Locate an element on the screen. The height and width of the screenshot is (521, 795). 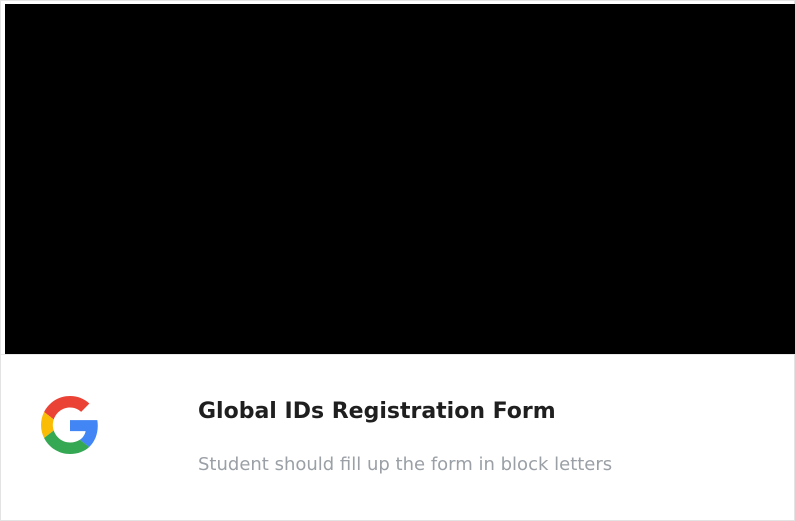
google-g-icon is located at coordinates (69, 425).